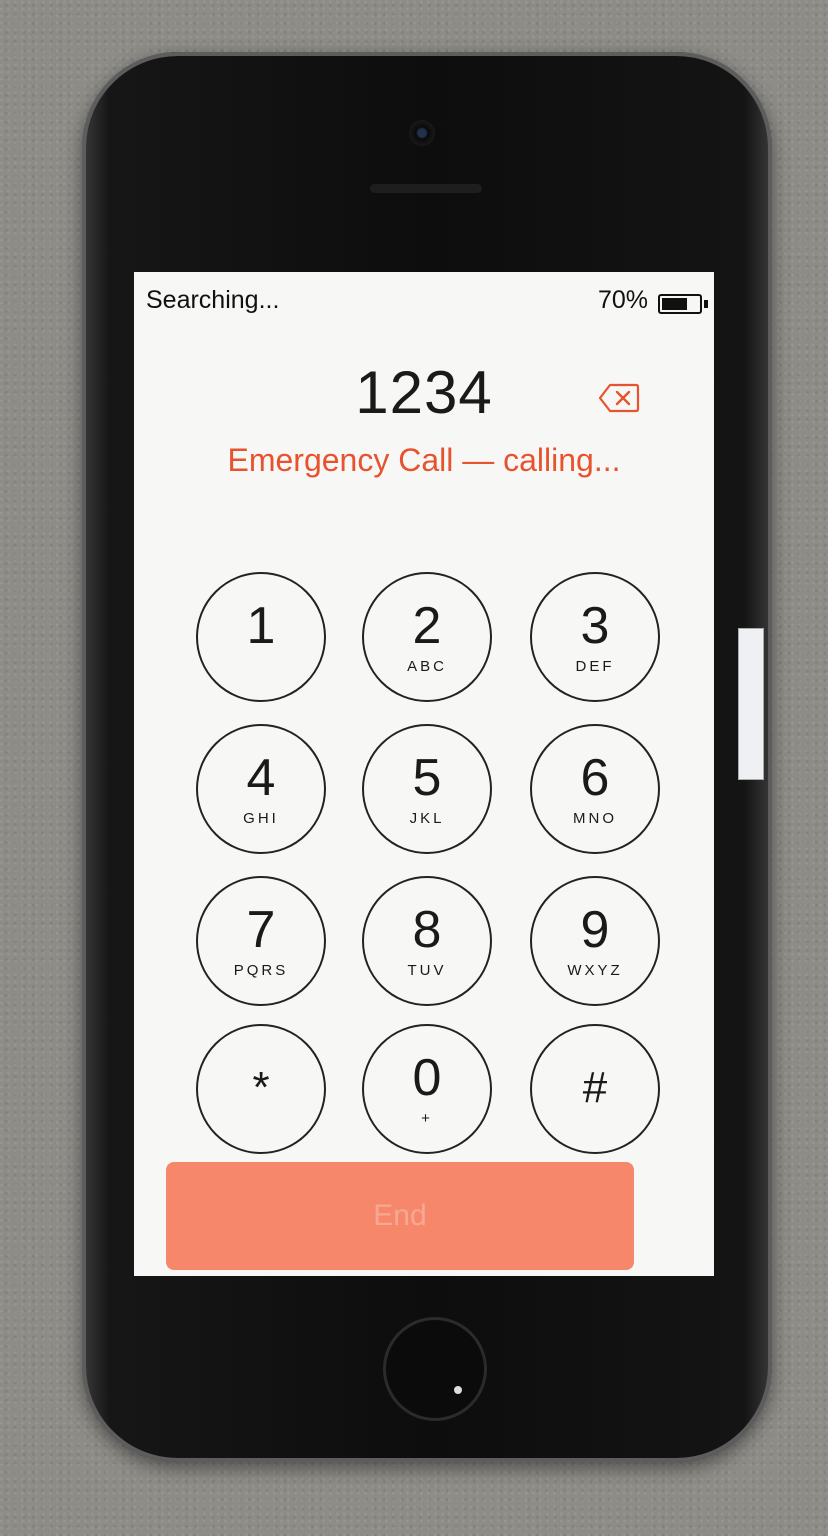 This screenshot has width=828, height=1536. What do you see at coordinates (261, 778) in the screenshot?
I see `key-digit: 4` at bounding box center [261, 778].